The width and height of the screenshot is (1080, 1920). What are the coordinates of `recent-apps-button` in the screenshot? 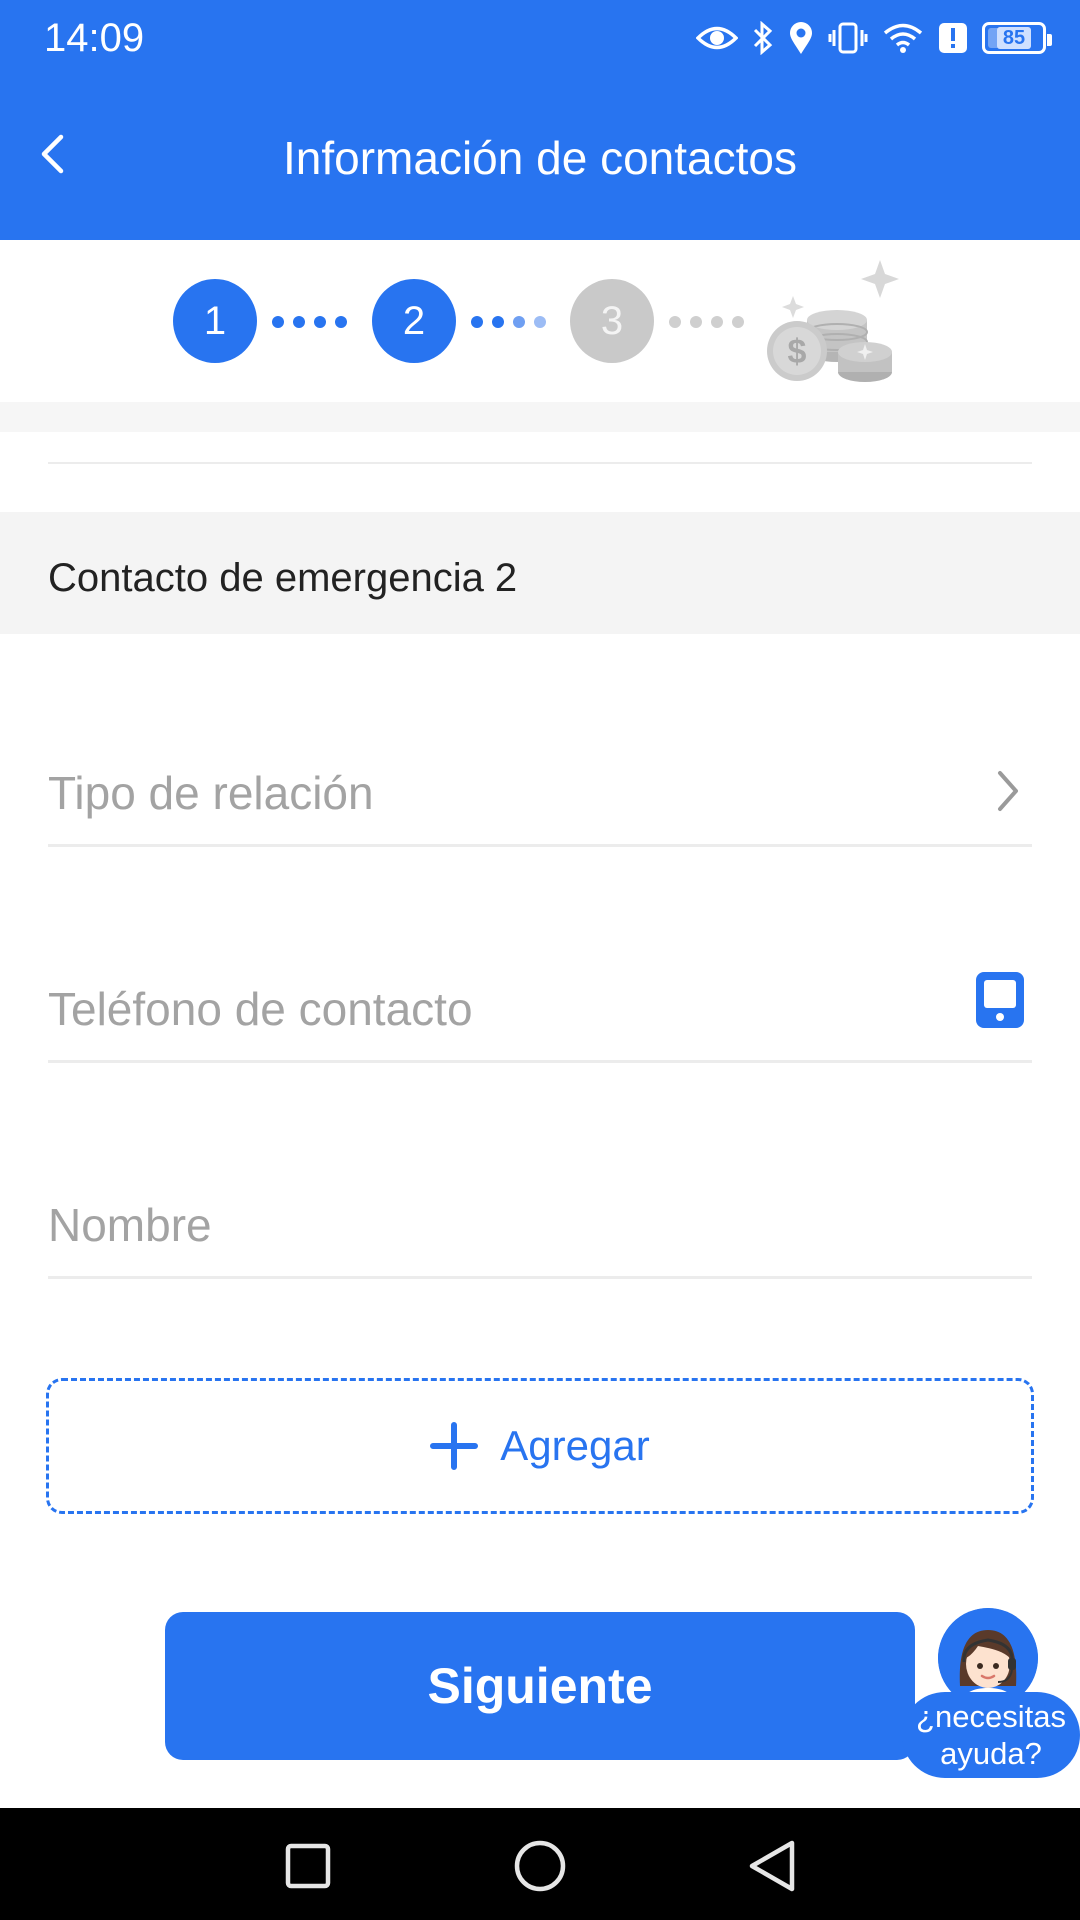 It's located at (308, 1866).